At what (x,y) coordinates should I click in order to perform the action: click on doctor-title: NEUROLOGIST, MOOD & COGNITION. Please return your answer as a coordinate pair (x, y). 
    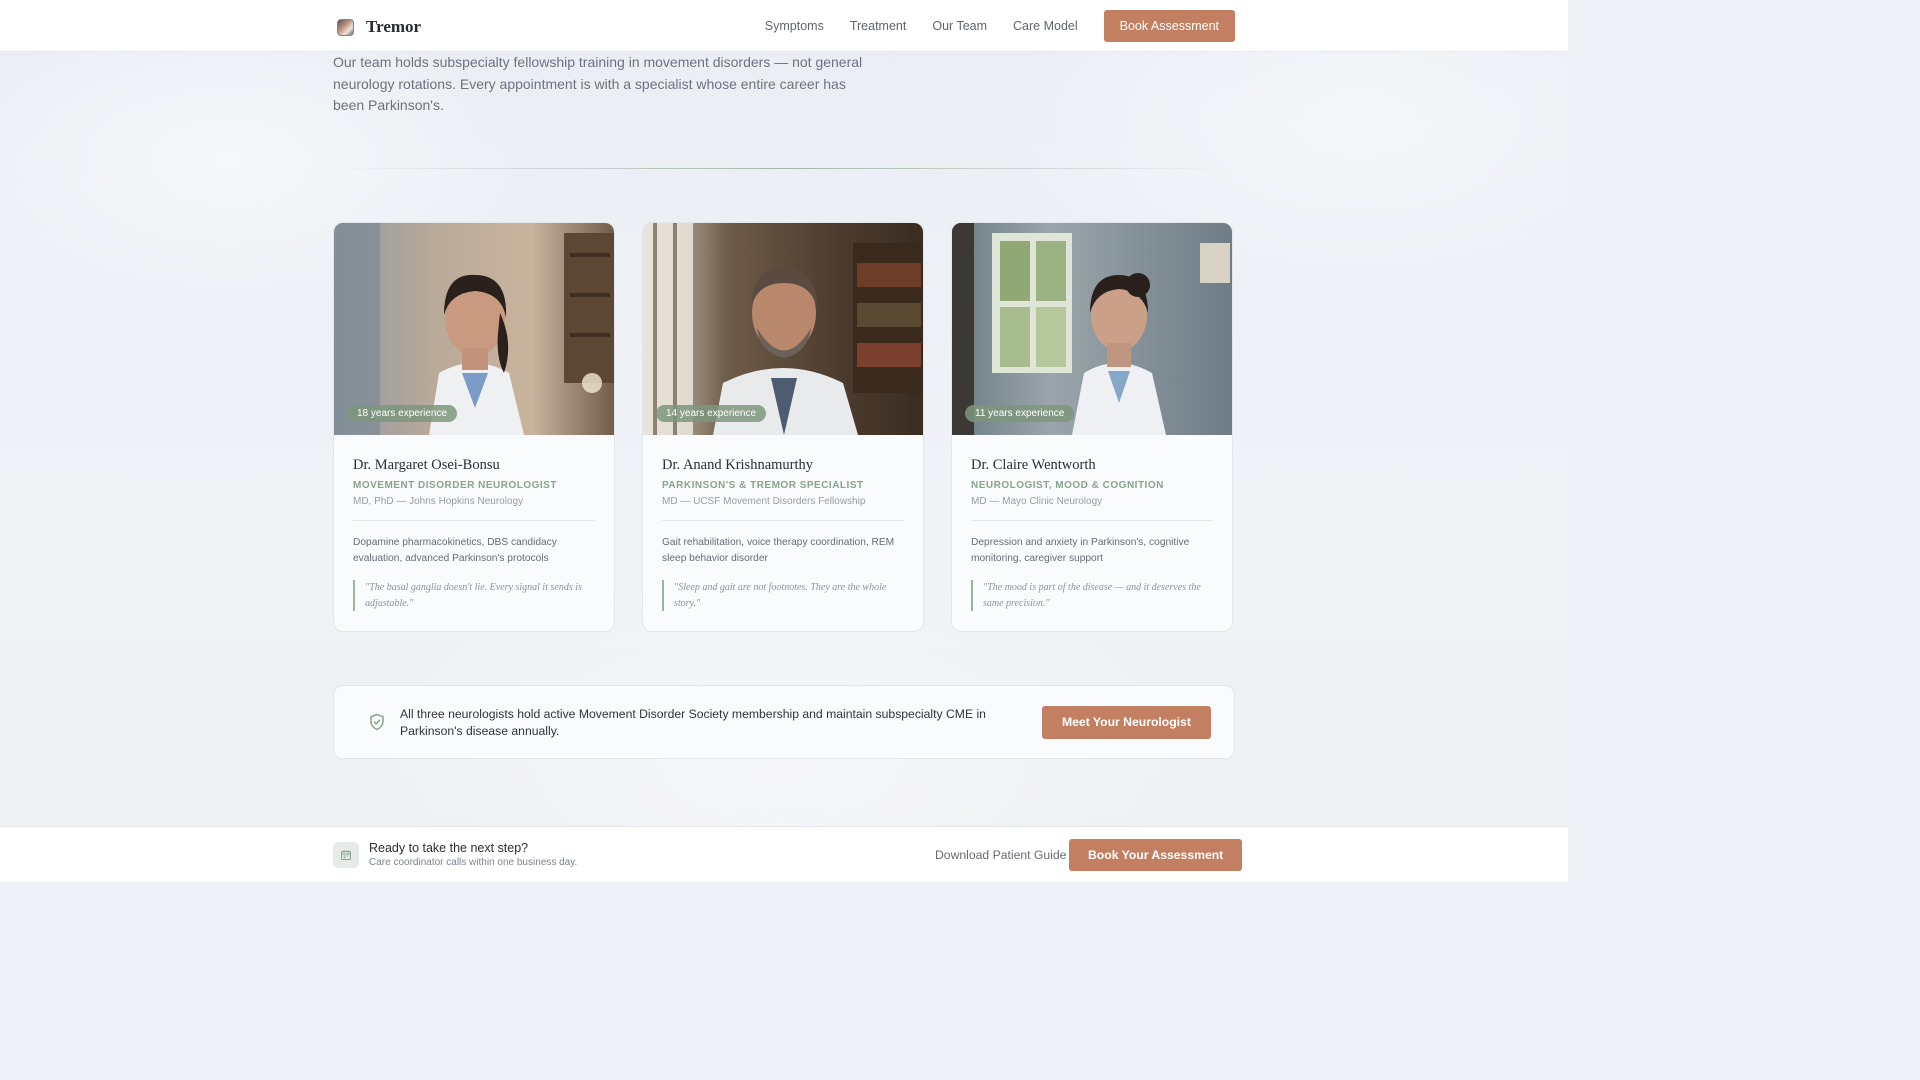
    Looking at the image, I should click on (1067, 485).